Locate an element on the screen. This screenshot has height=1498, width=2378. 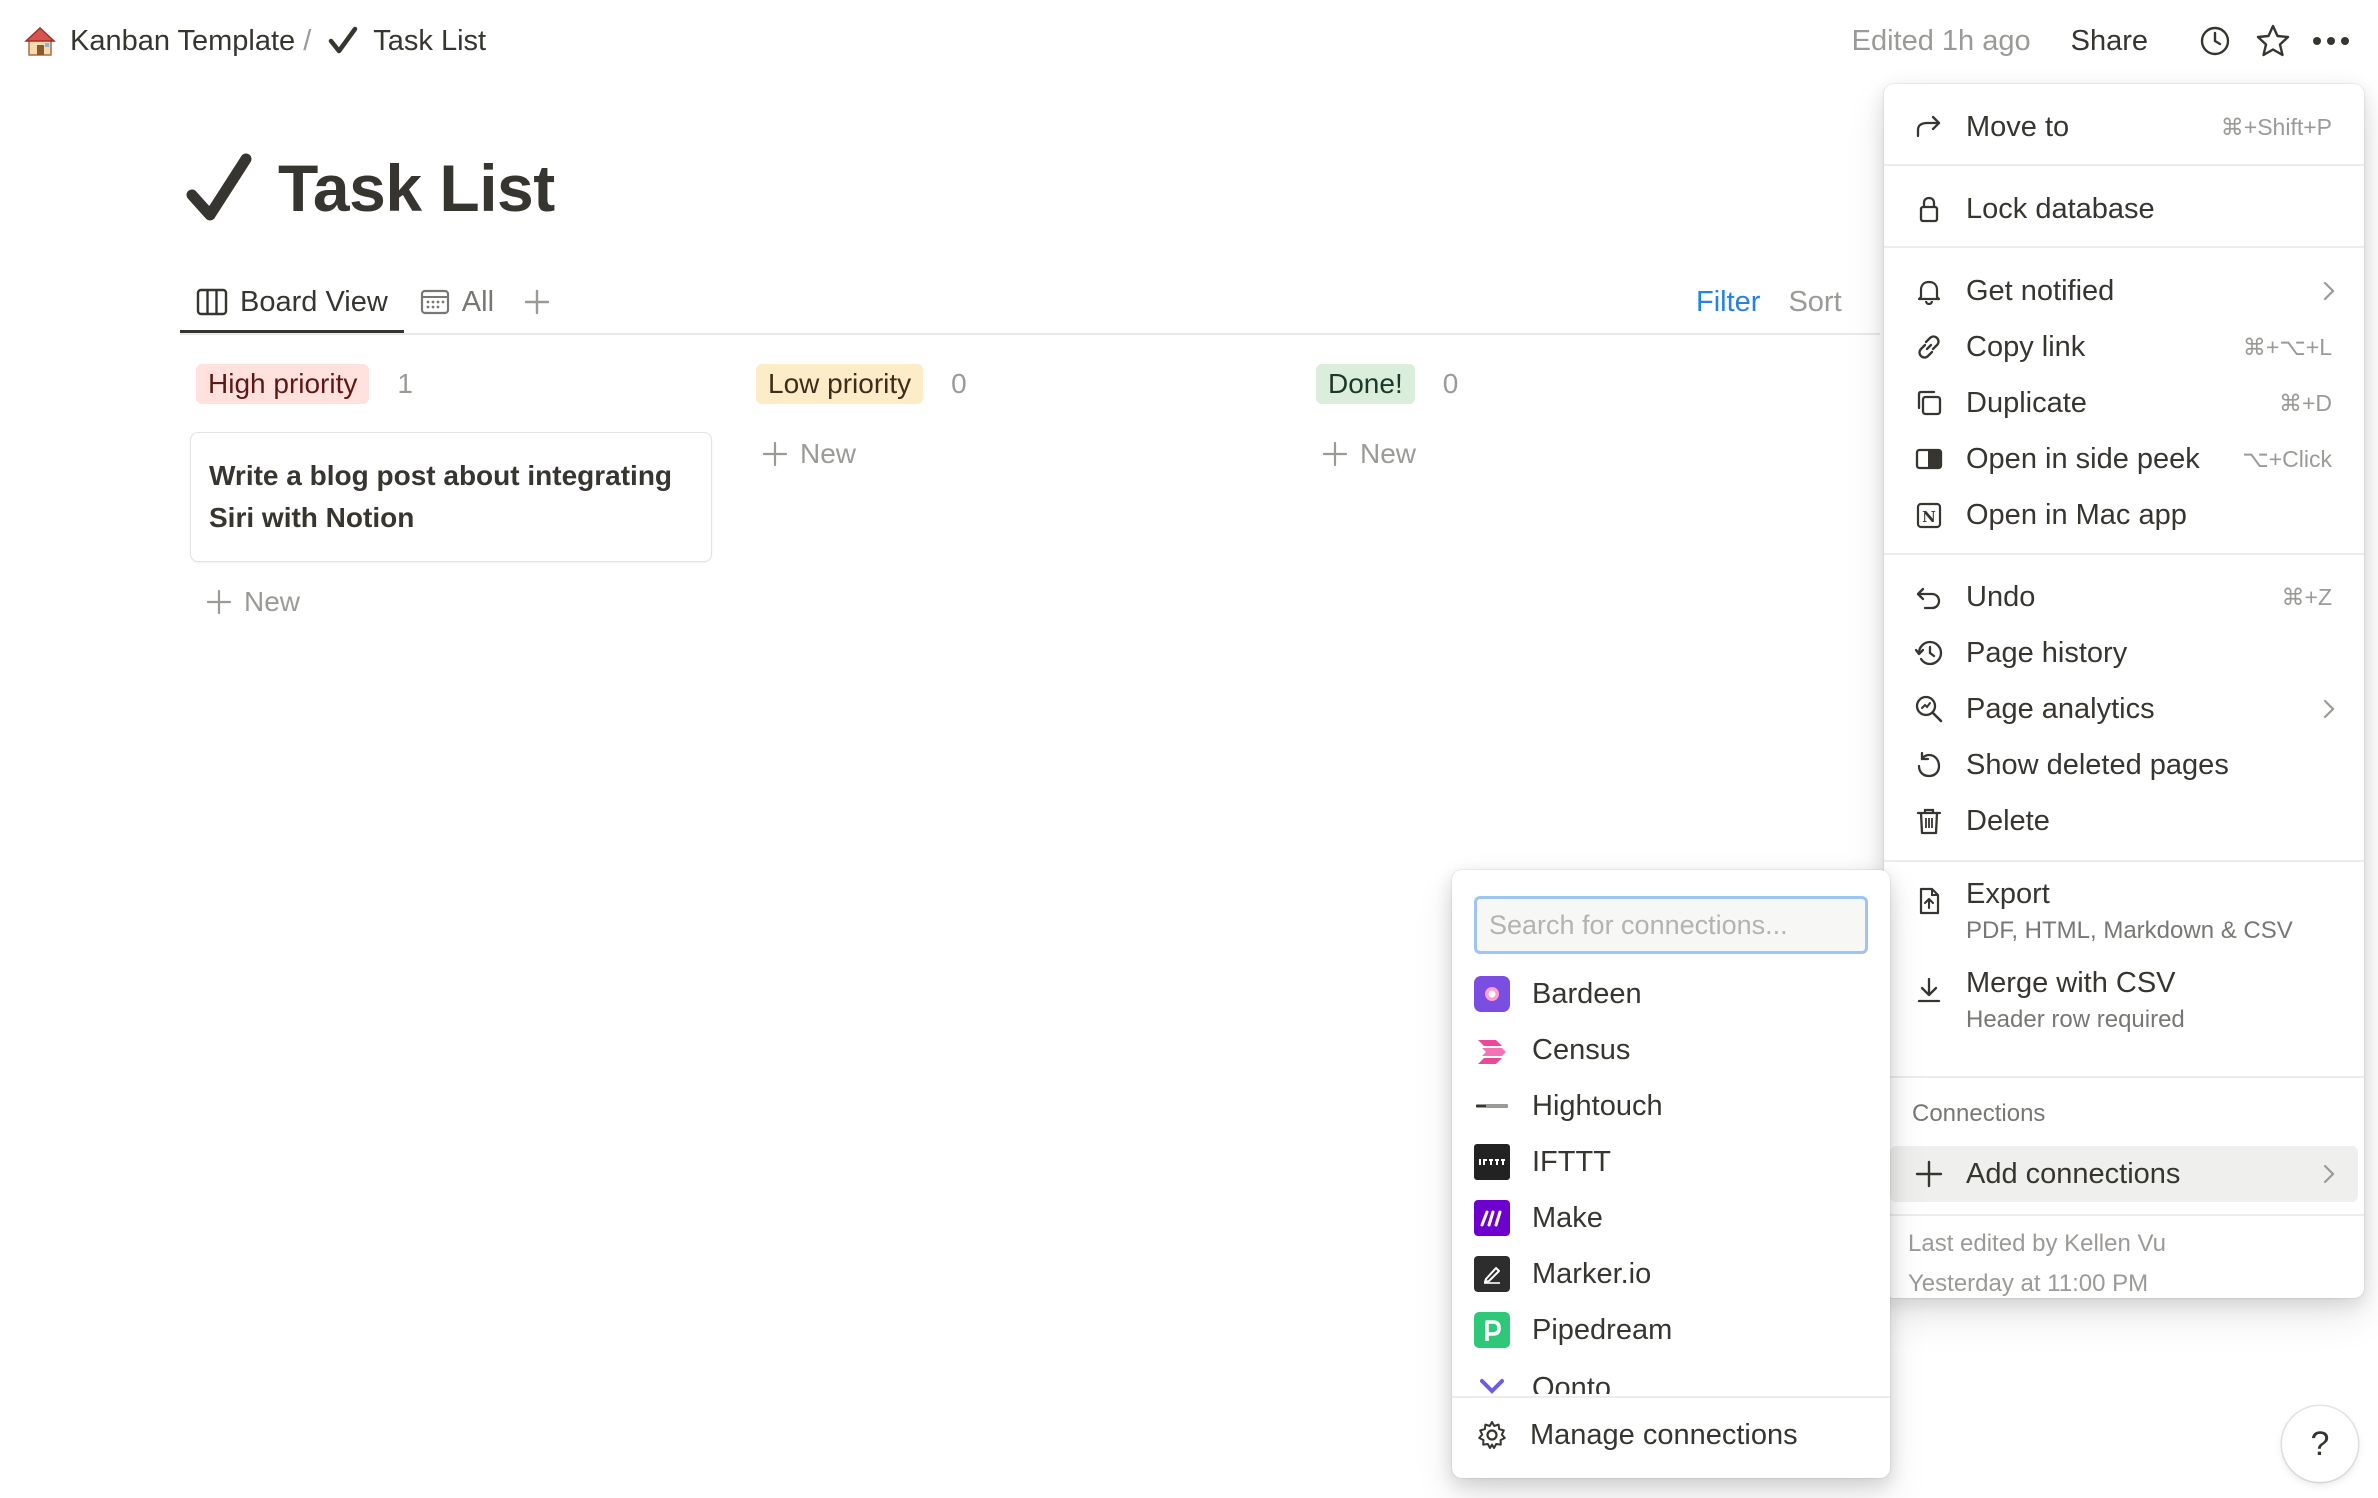
menu-sublabel: Header row required is located at coordinates (2075, 1019).